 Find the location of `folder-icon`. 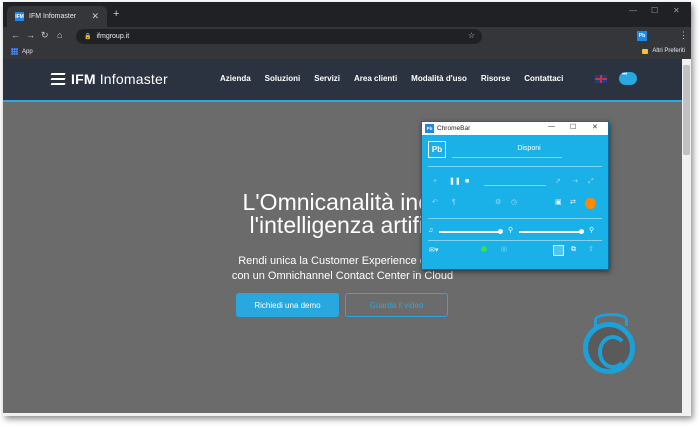

folder-icon is located at coordinates (645, 51).